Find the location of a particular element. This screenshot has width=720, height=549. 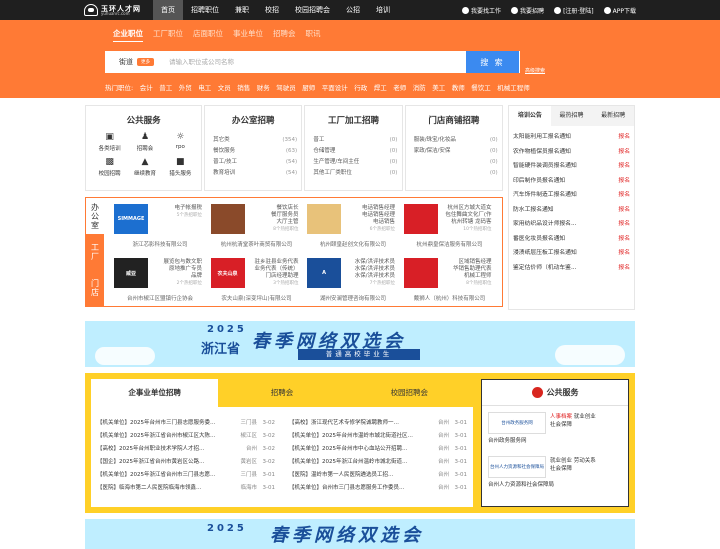

hot-item: 消防 is located at coordinates (419, 87).